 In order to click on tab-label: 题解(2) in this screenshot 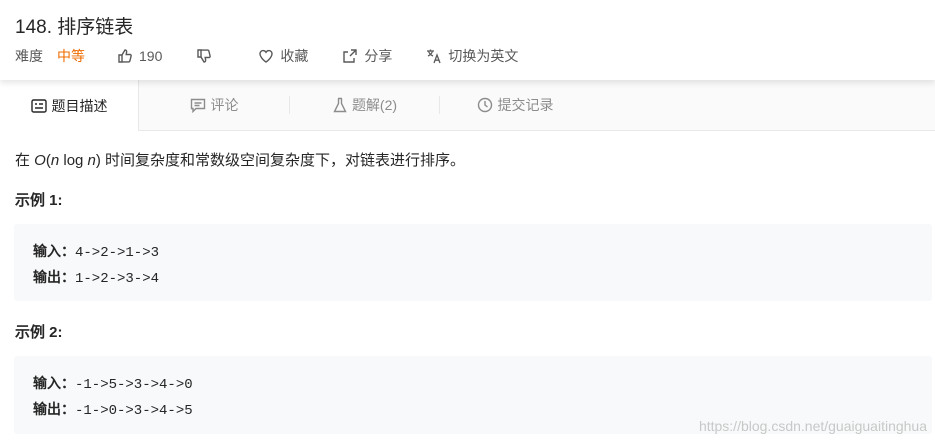, I will do `click(374, 105)`.